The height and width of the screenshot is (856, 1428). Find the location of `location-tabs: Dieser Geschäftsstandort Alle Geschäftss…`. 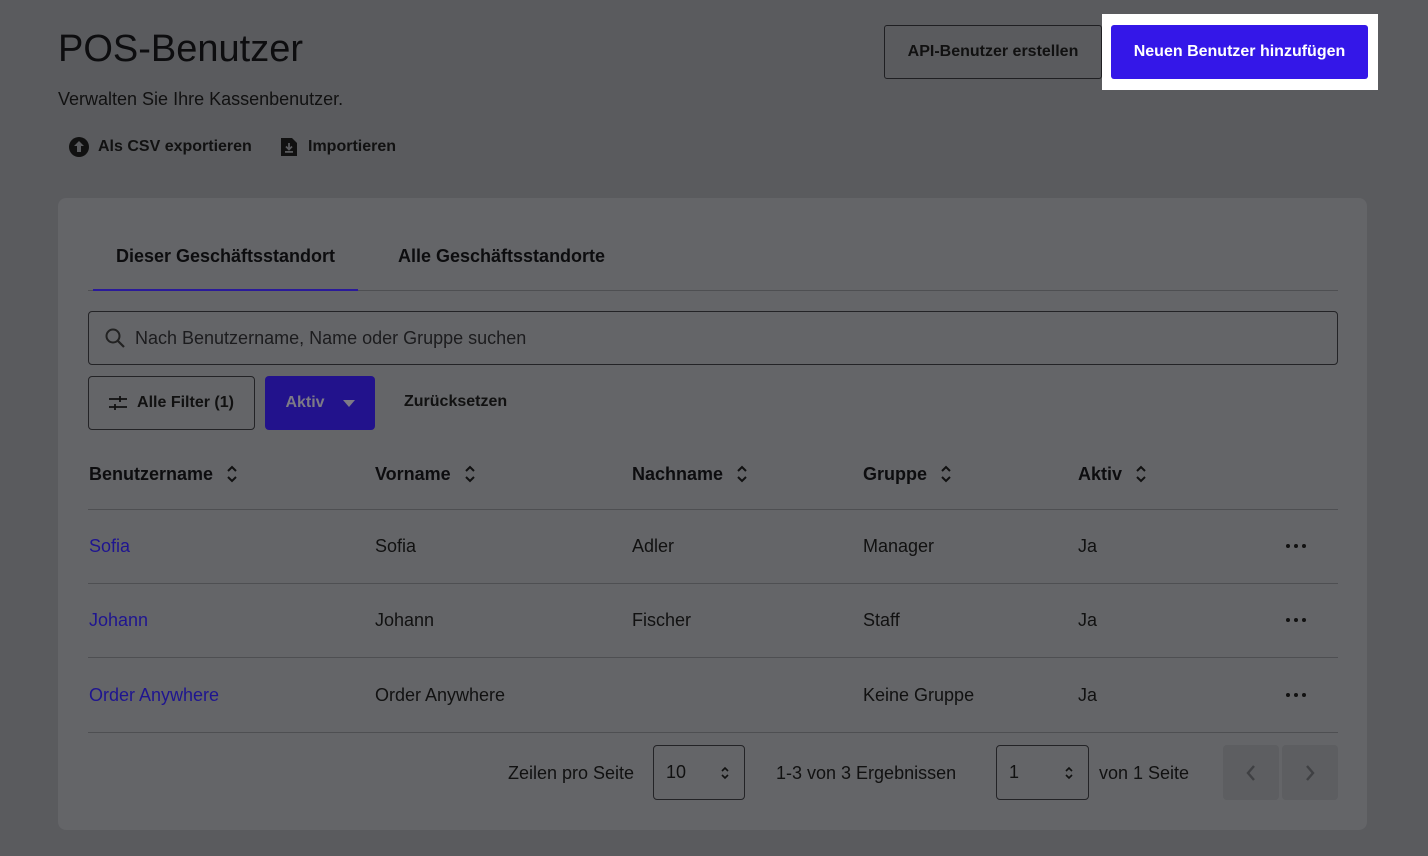

location-tabs: Dieser Geschäftsstandort Alle Geschäftss… is located at coordinates (713, 263).